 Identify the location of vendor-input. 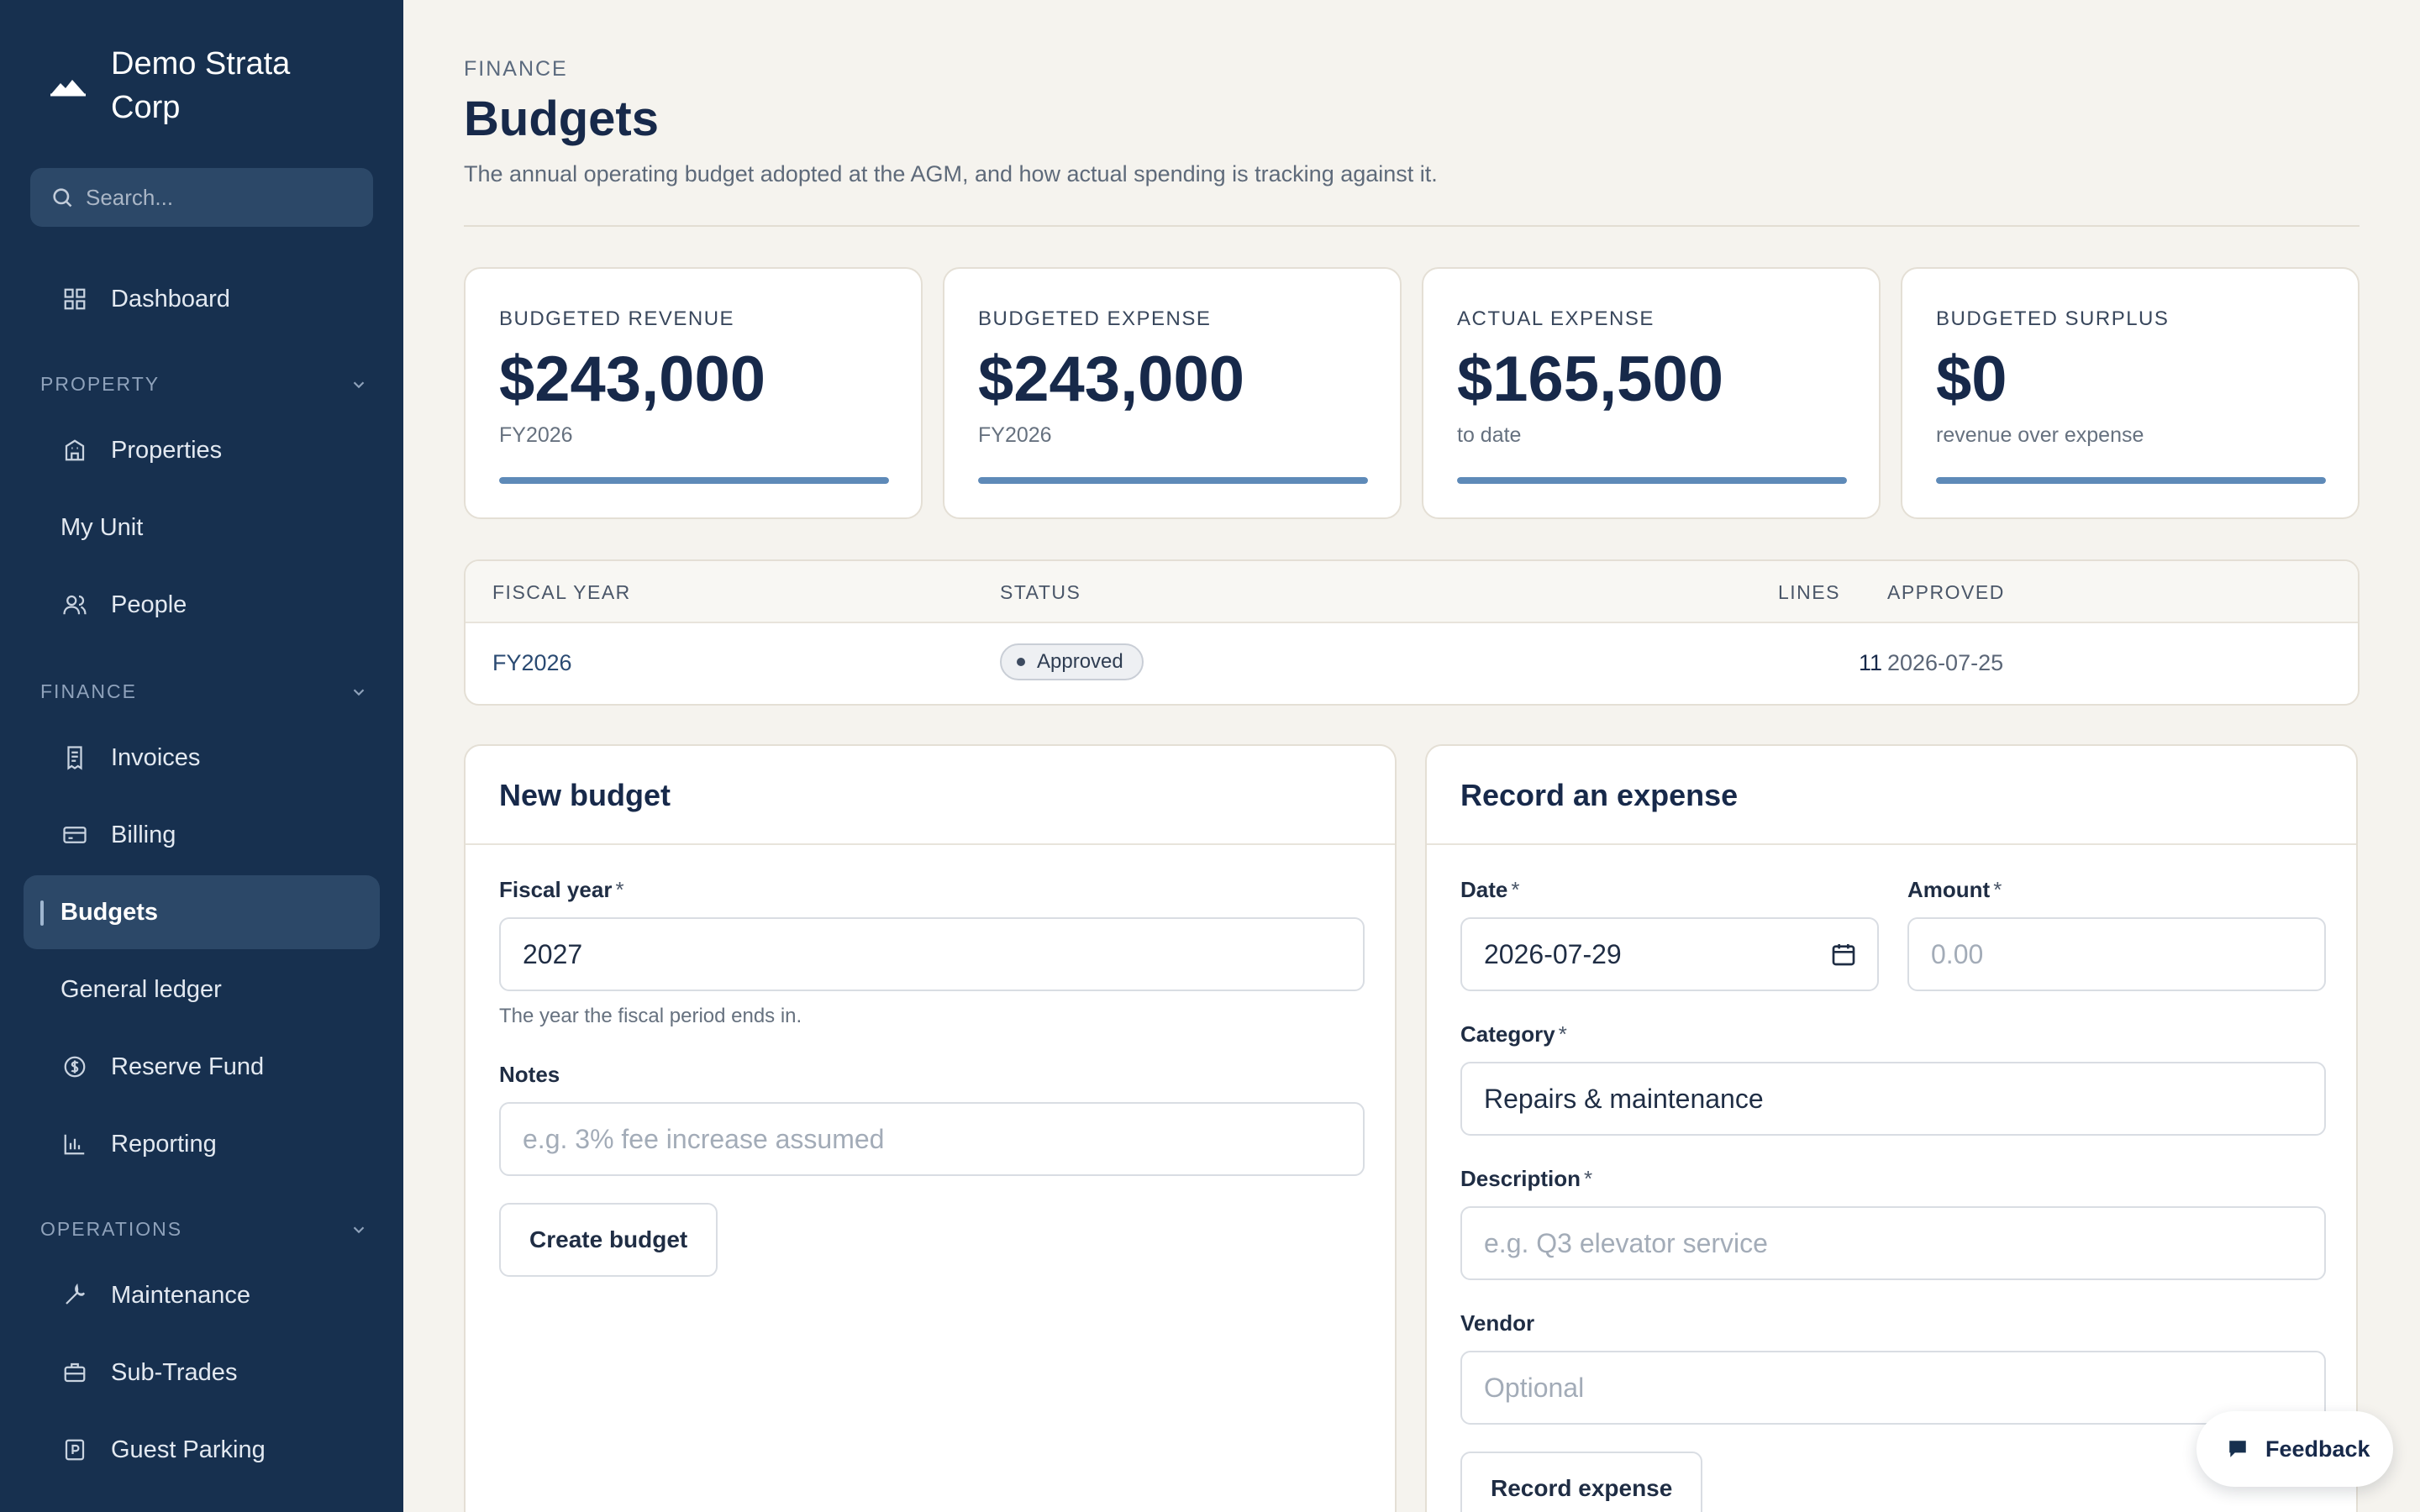
(1893, 1388).